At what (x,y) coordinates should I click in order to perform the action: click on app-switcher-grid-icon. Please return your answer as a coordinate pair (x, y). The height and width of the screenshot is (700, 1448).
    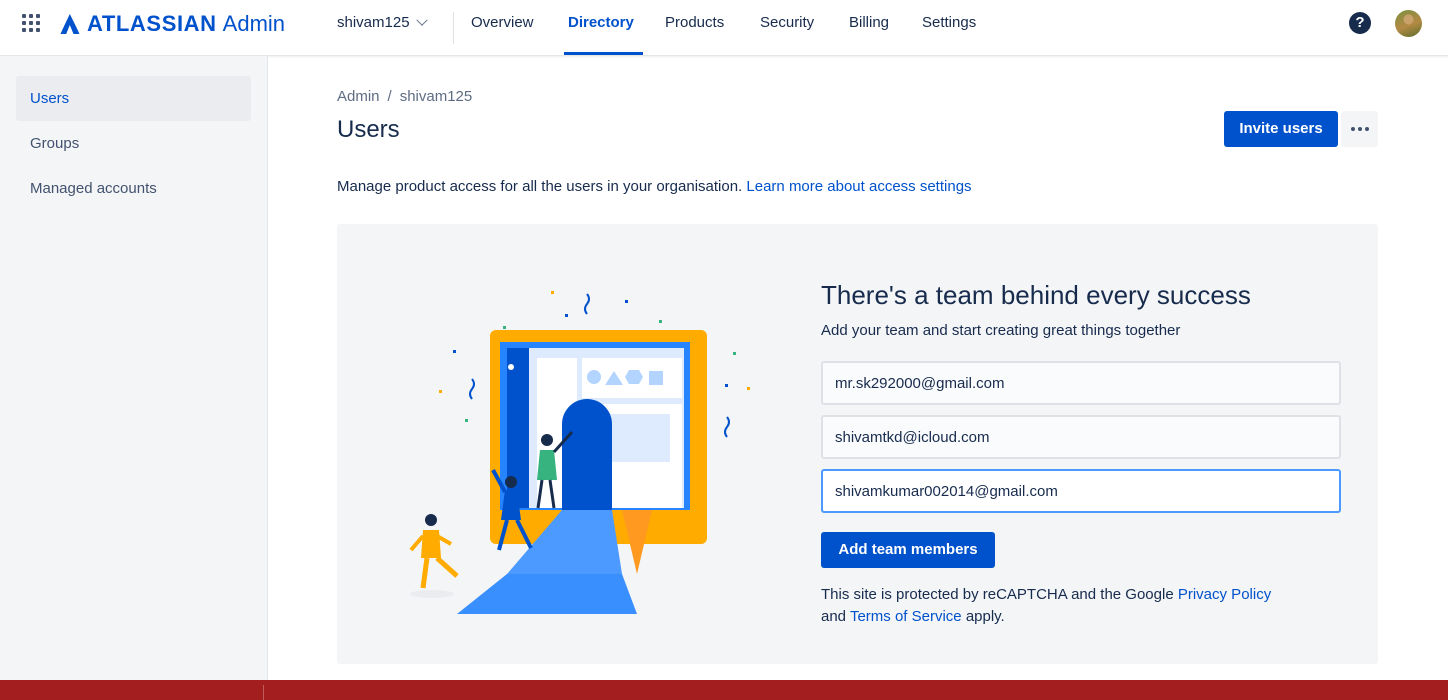
    Looking at the image, I should click on (32, 24).